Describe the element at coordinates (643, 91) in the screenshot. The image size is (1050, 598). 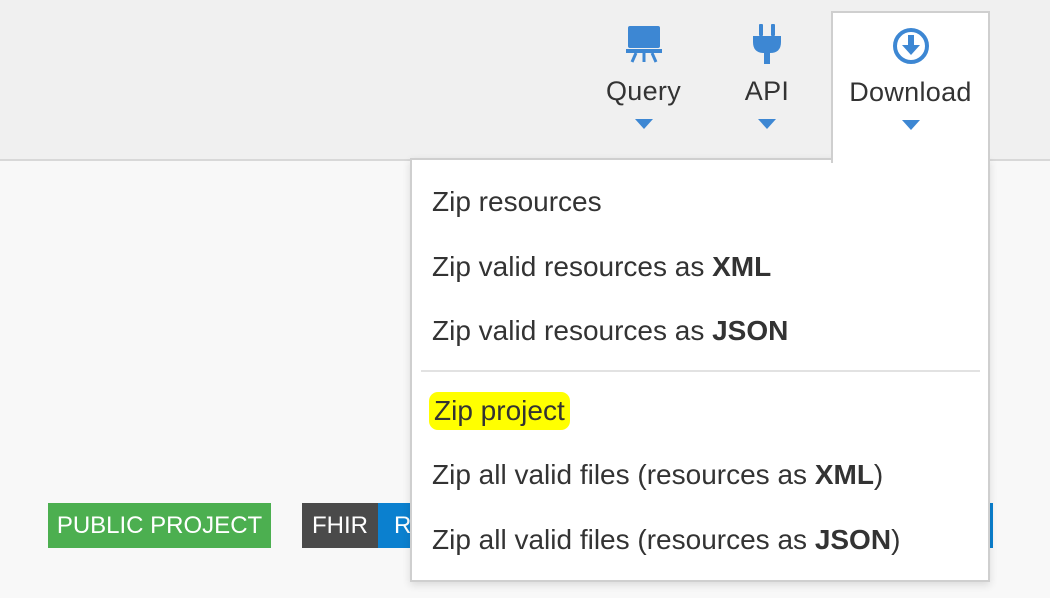
I see `nav-query-label: Query` at that location.